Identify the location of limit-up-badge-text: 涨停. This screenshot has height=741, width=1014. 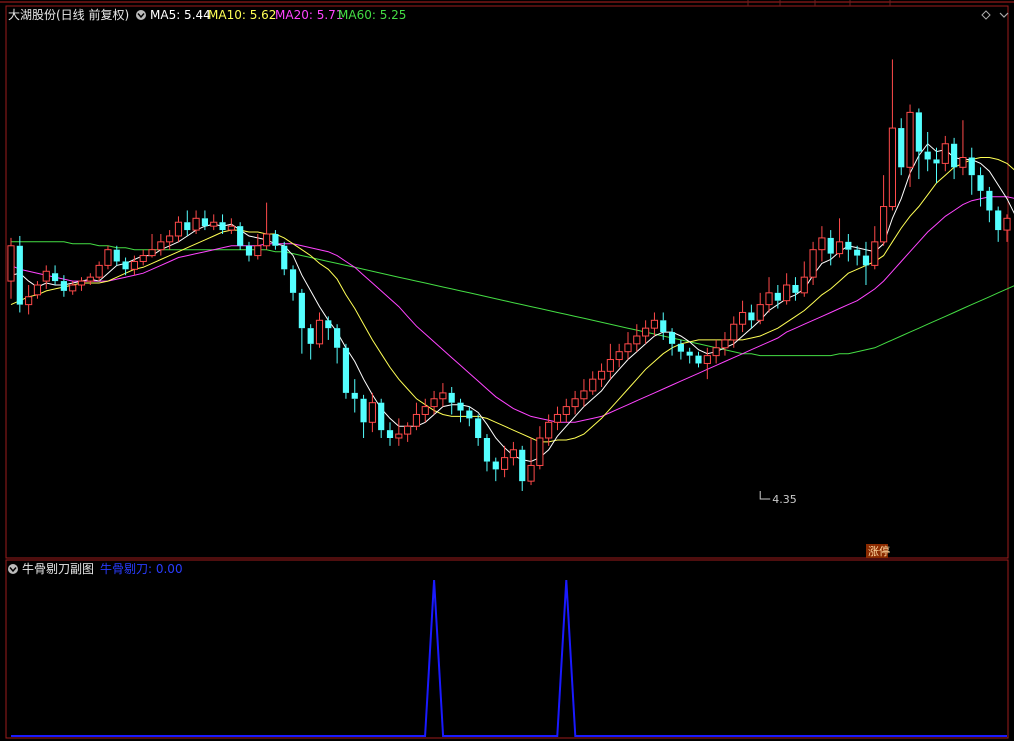
(879, 551).